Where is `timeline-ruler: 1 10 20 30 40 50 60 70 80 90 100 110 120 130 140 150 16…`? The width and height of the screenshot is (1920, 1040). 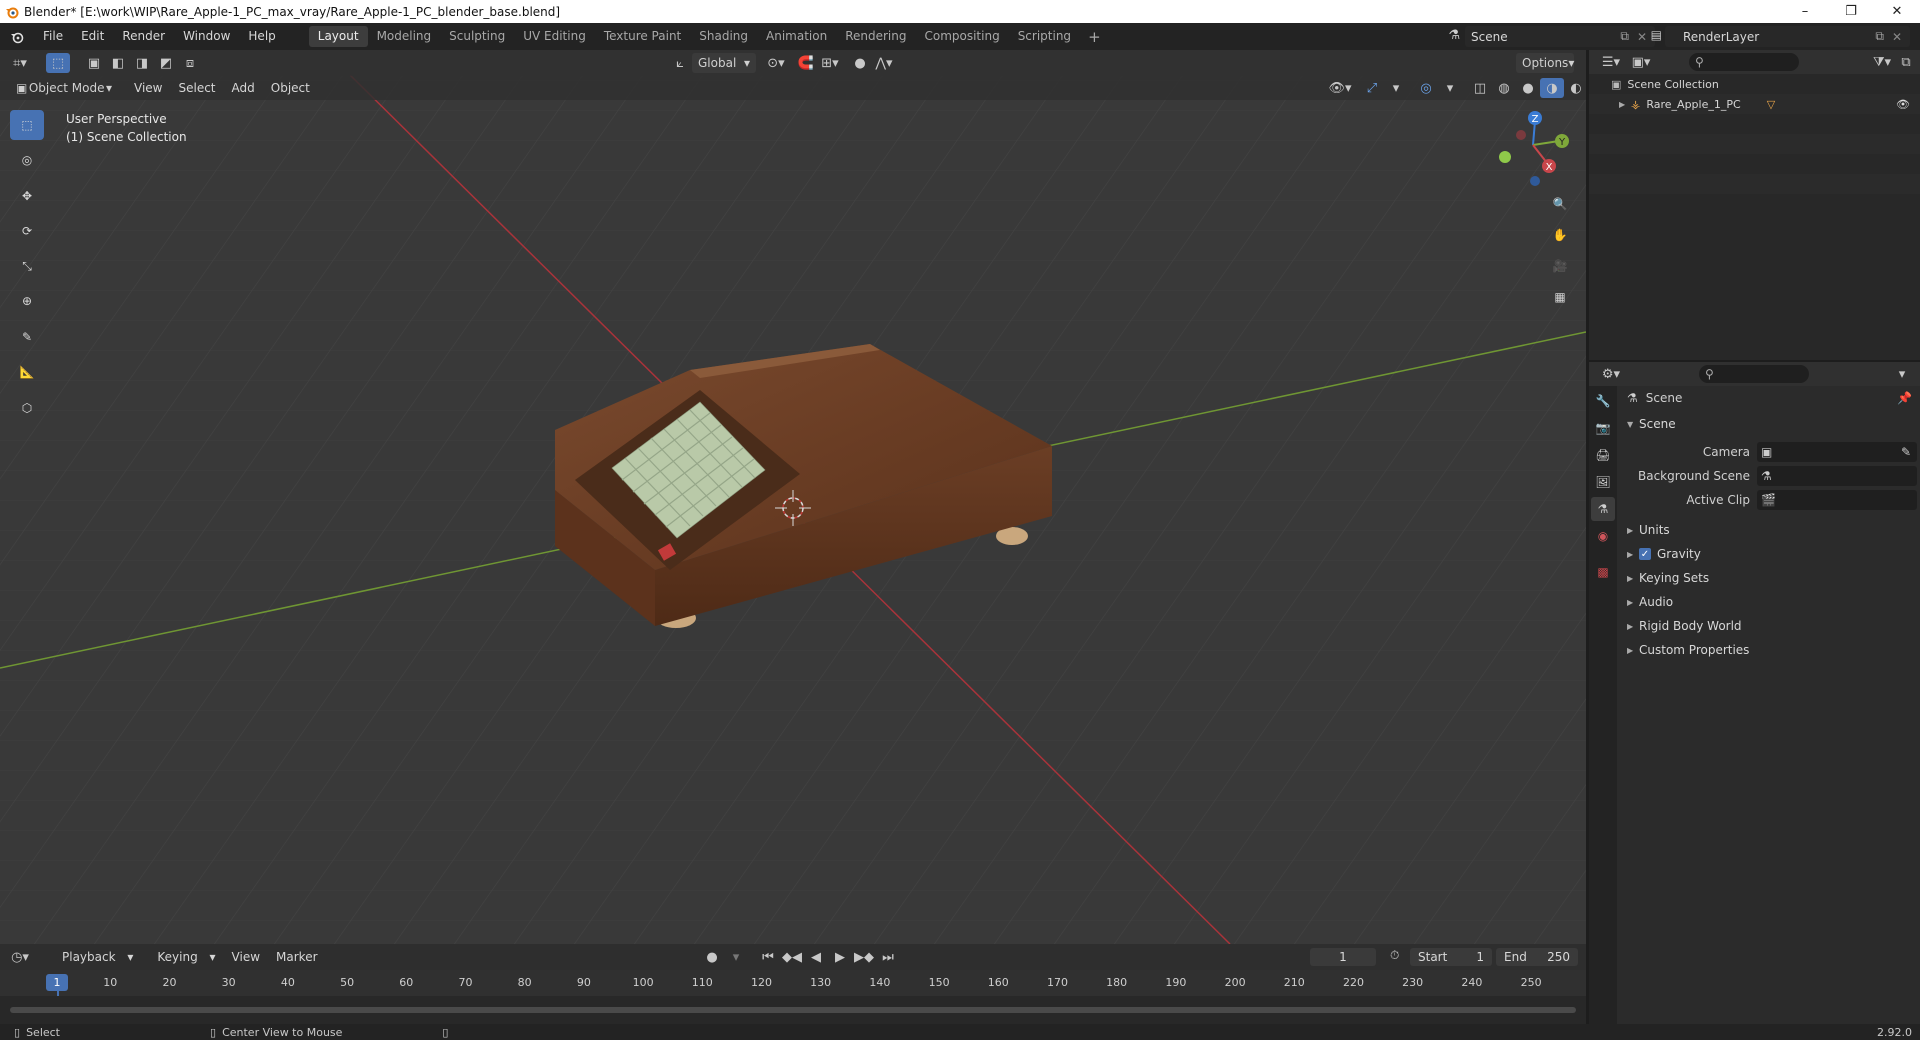 timeline-ruler: 1 10 20 30 40 50 60 70 80 90 100 110 120 130 140 150 16… is located at coordinates (793, 996).